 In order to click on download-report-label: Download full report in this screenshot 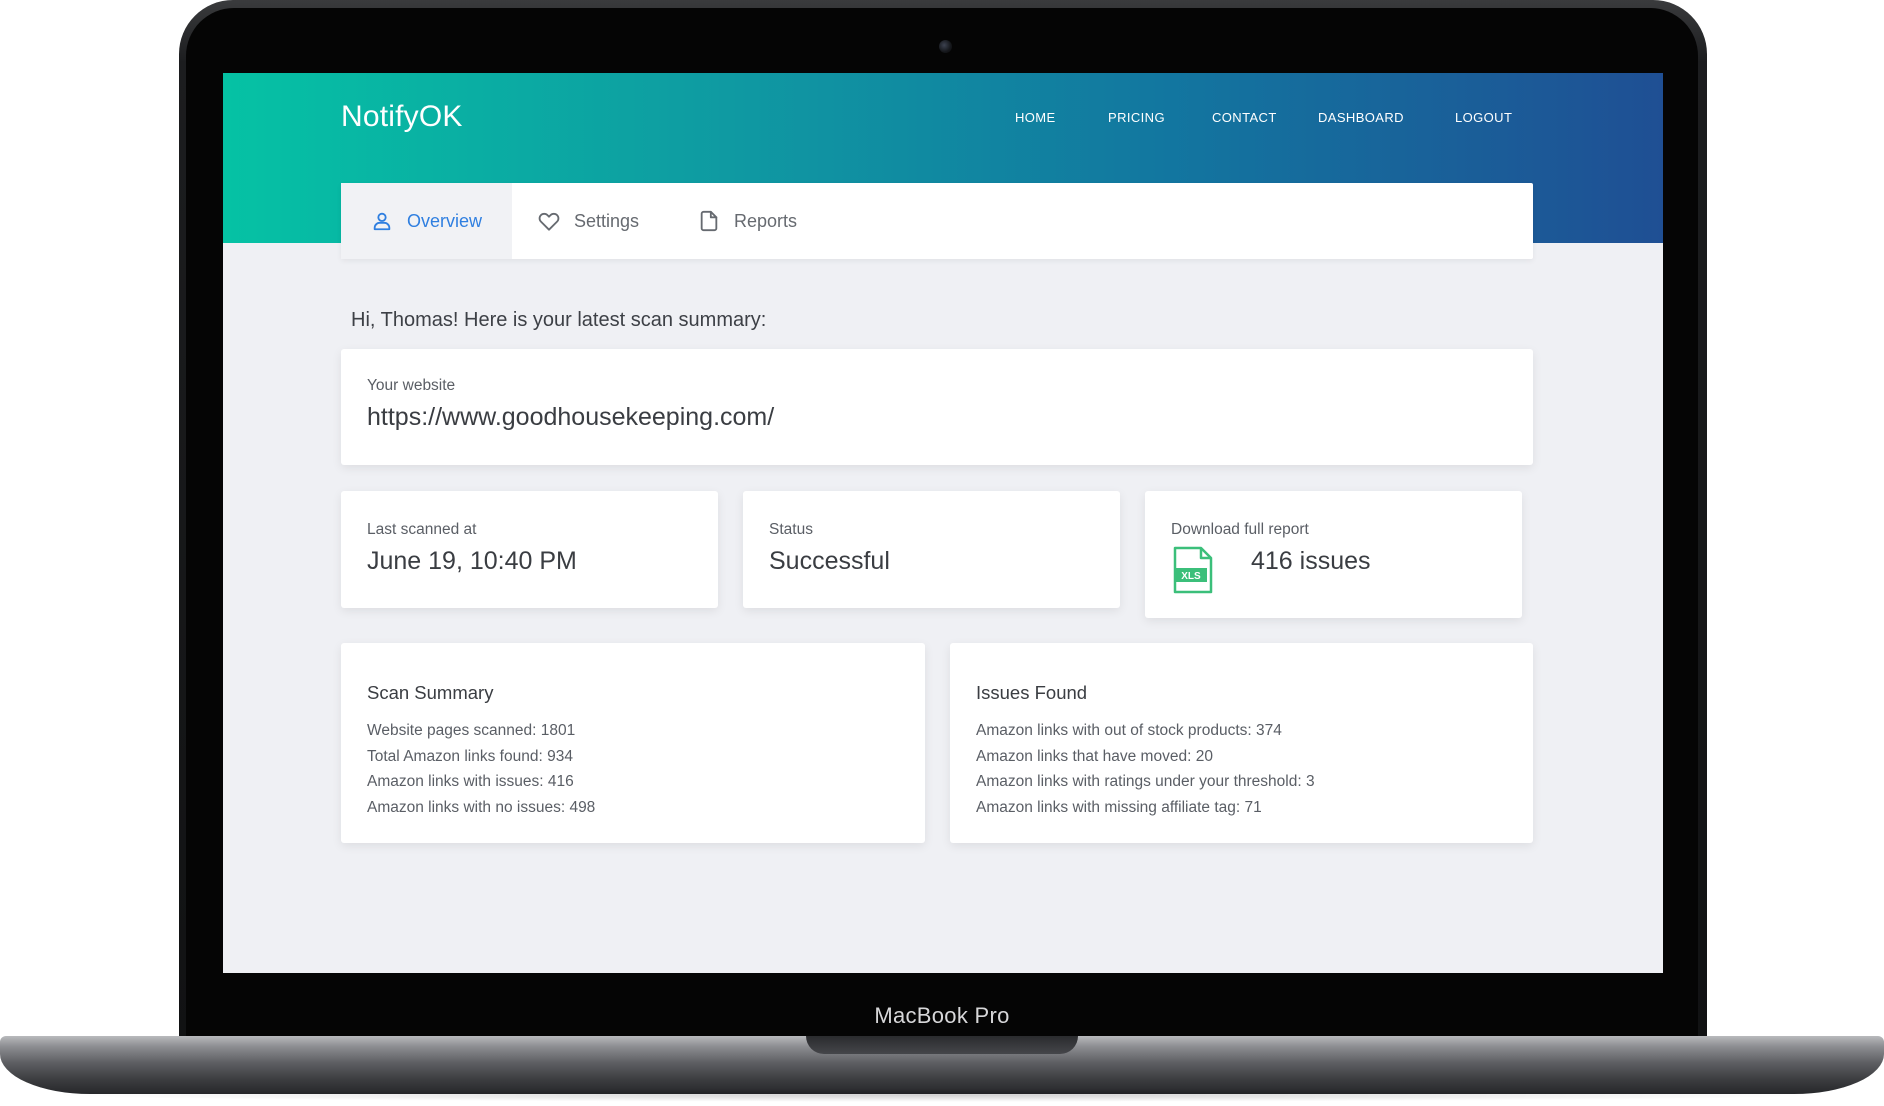, I will do `click(1240, 529)`.